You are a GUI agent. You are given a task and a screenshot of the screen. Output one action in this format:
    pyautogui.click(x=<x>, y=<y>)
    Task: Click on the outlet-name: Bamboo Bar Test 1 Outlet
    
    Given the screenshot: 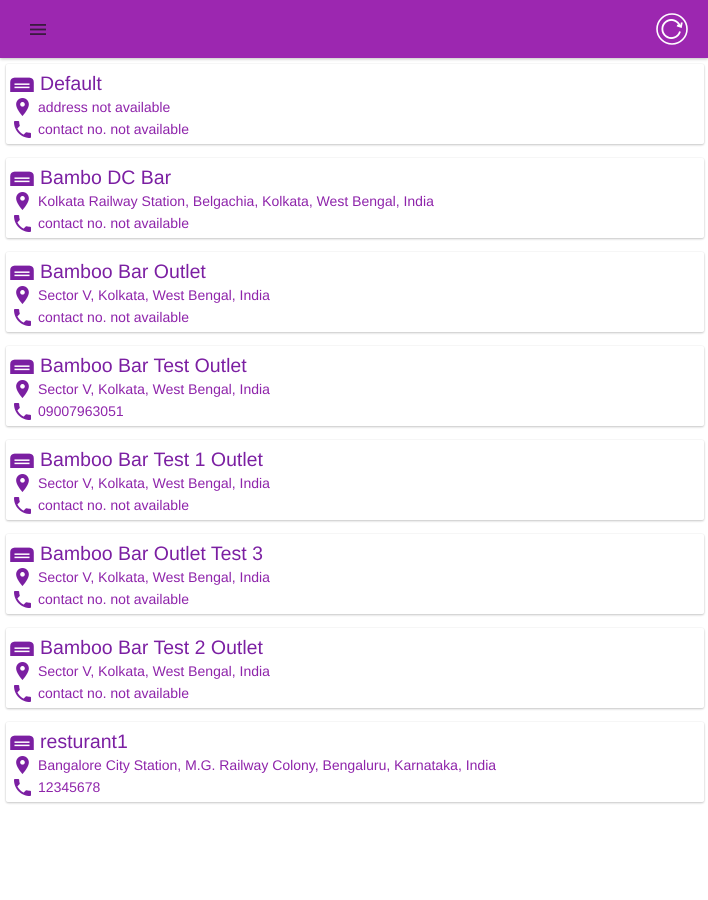 What is the action you would take?
    pyautogui.click(x=151, y=460)
    